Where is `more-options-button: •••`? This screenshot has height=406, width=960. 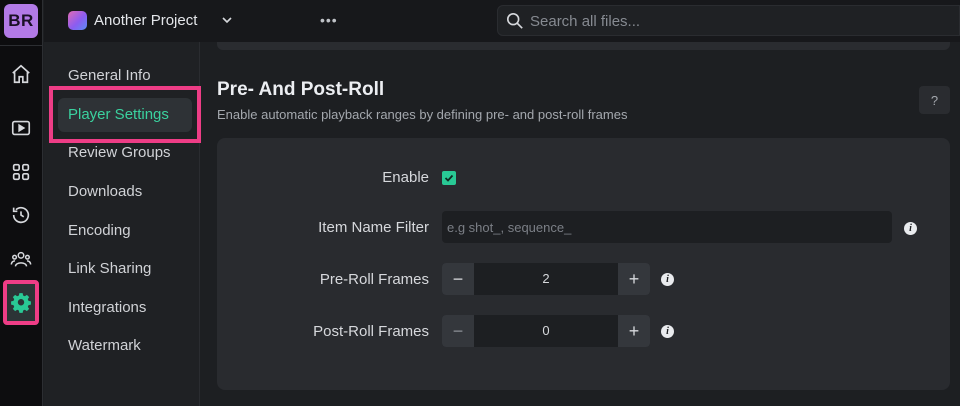 more-options-button: ••• is located at coordinates (329, 20).